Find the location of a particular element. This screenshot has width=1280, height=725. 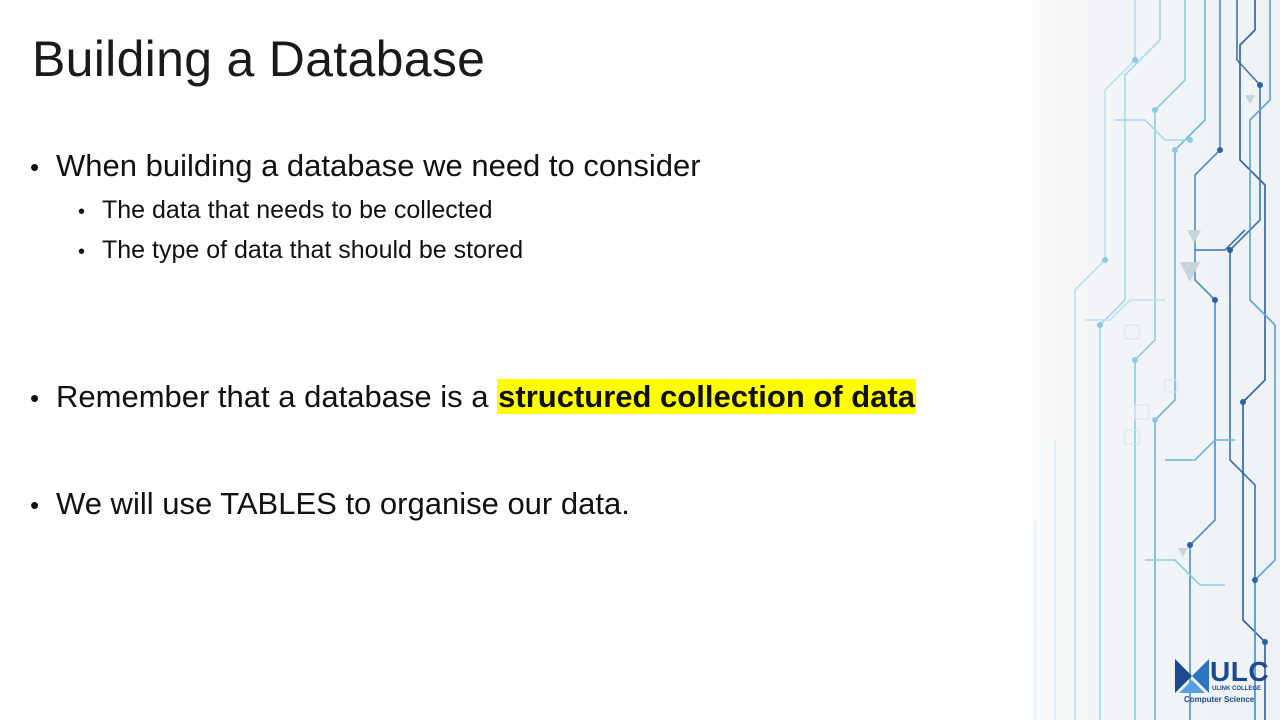

logo-wordmark: ULC is located at coordinates (1240, 671).